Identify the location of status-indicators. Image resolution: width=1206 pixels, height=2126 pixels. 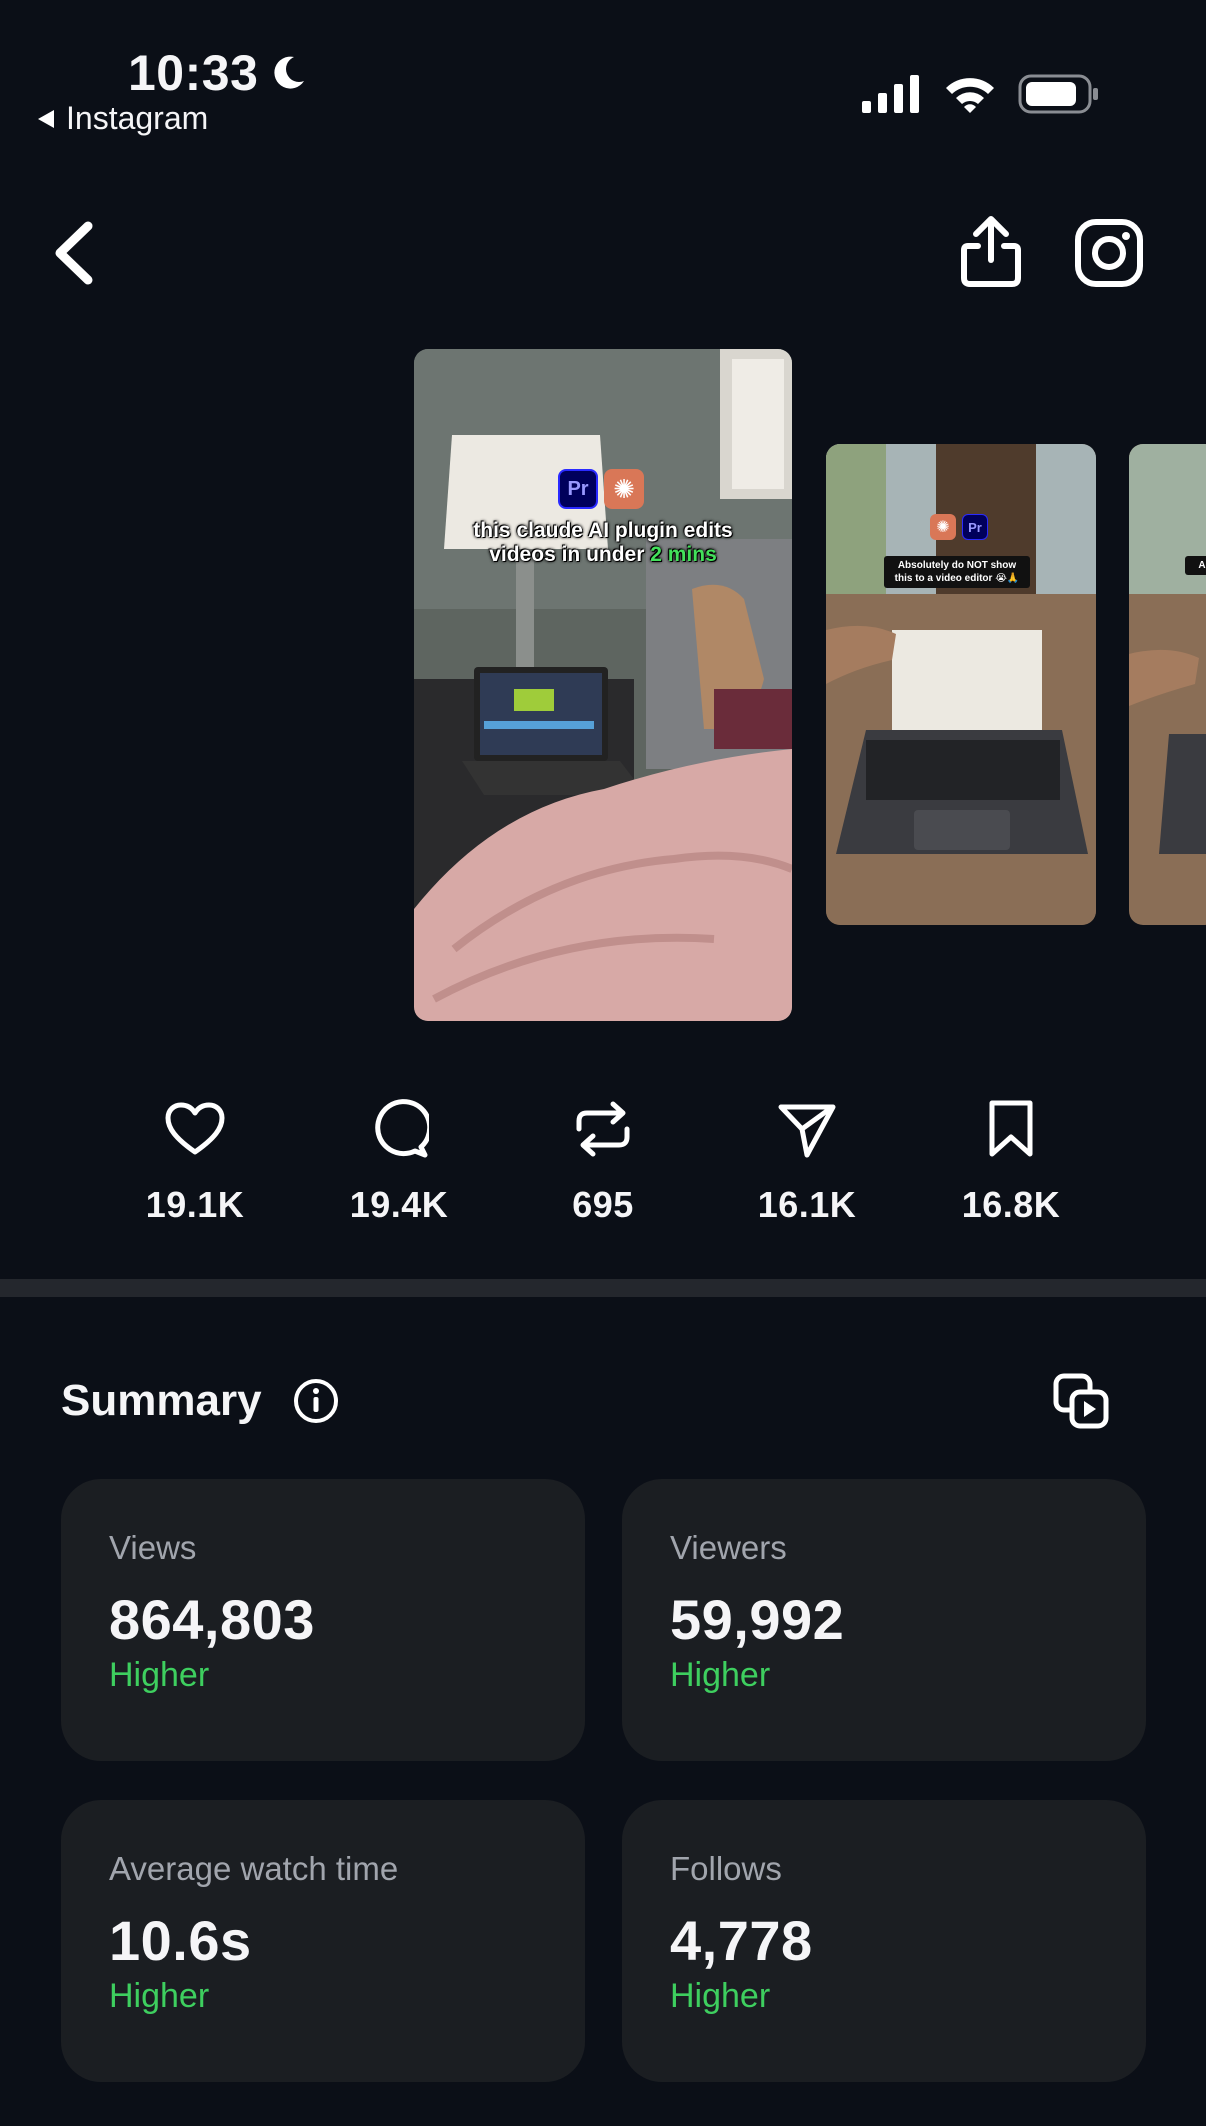
(981, 94).